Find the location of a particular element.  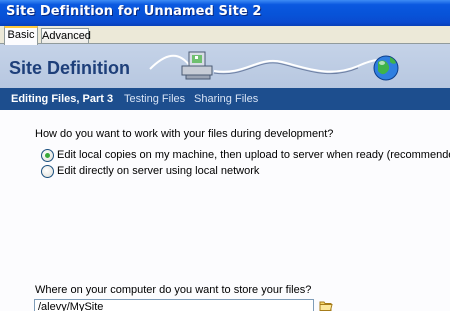

cable-icon is located at coordinates (303, 66).